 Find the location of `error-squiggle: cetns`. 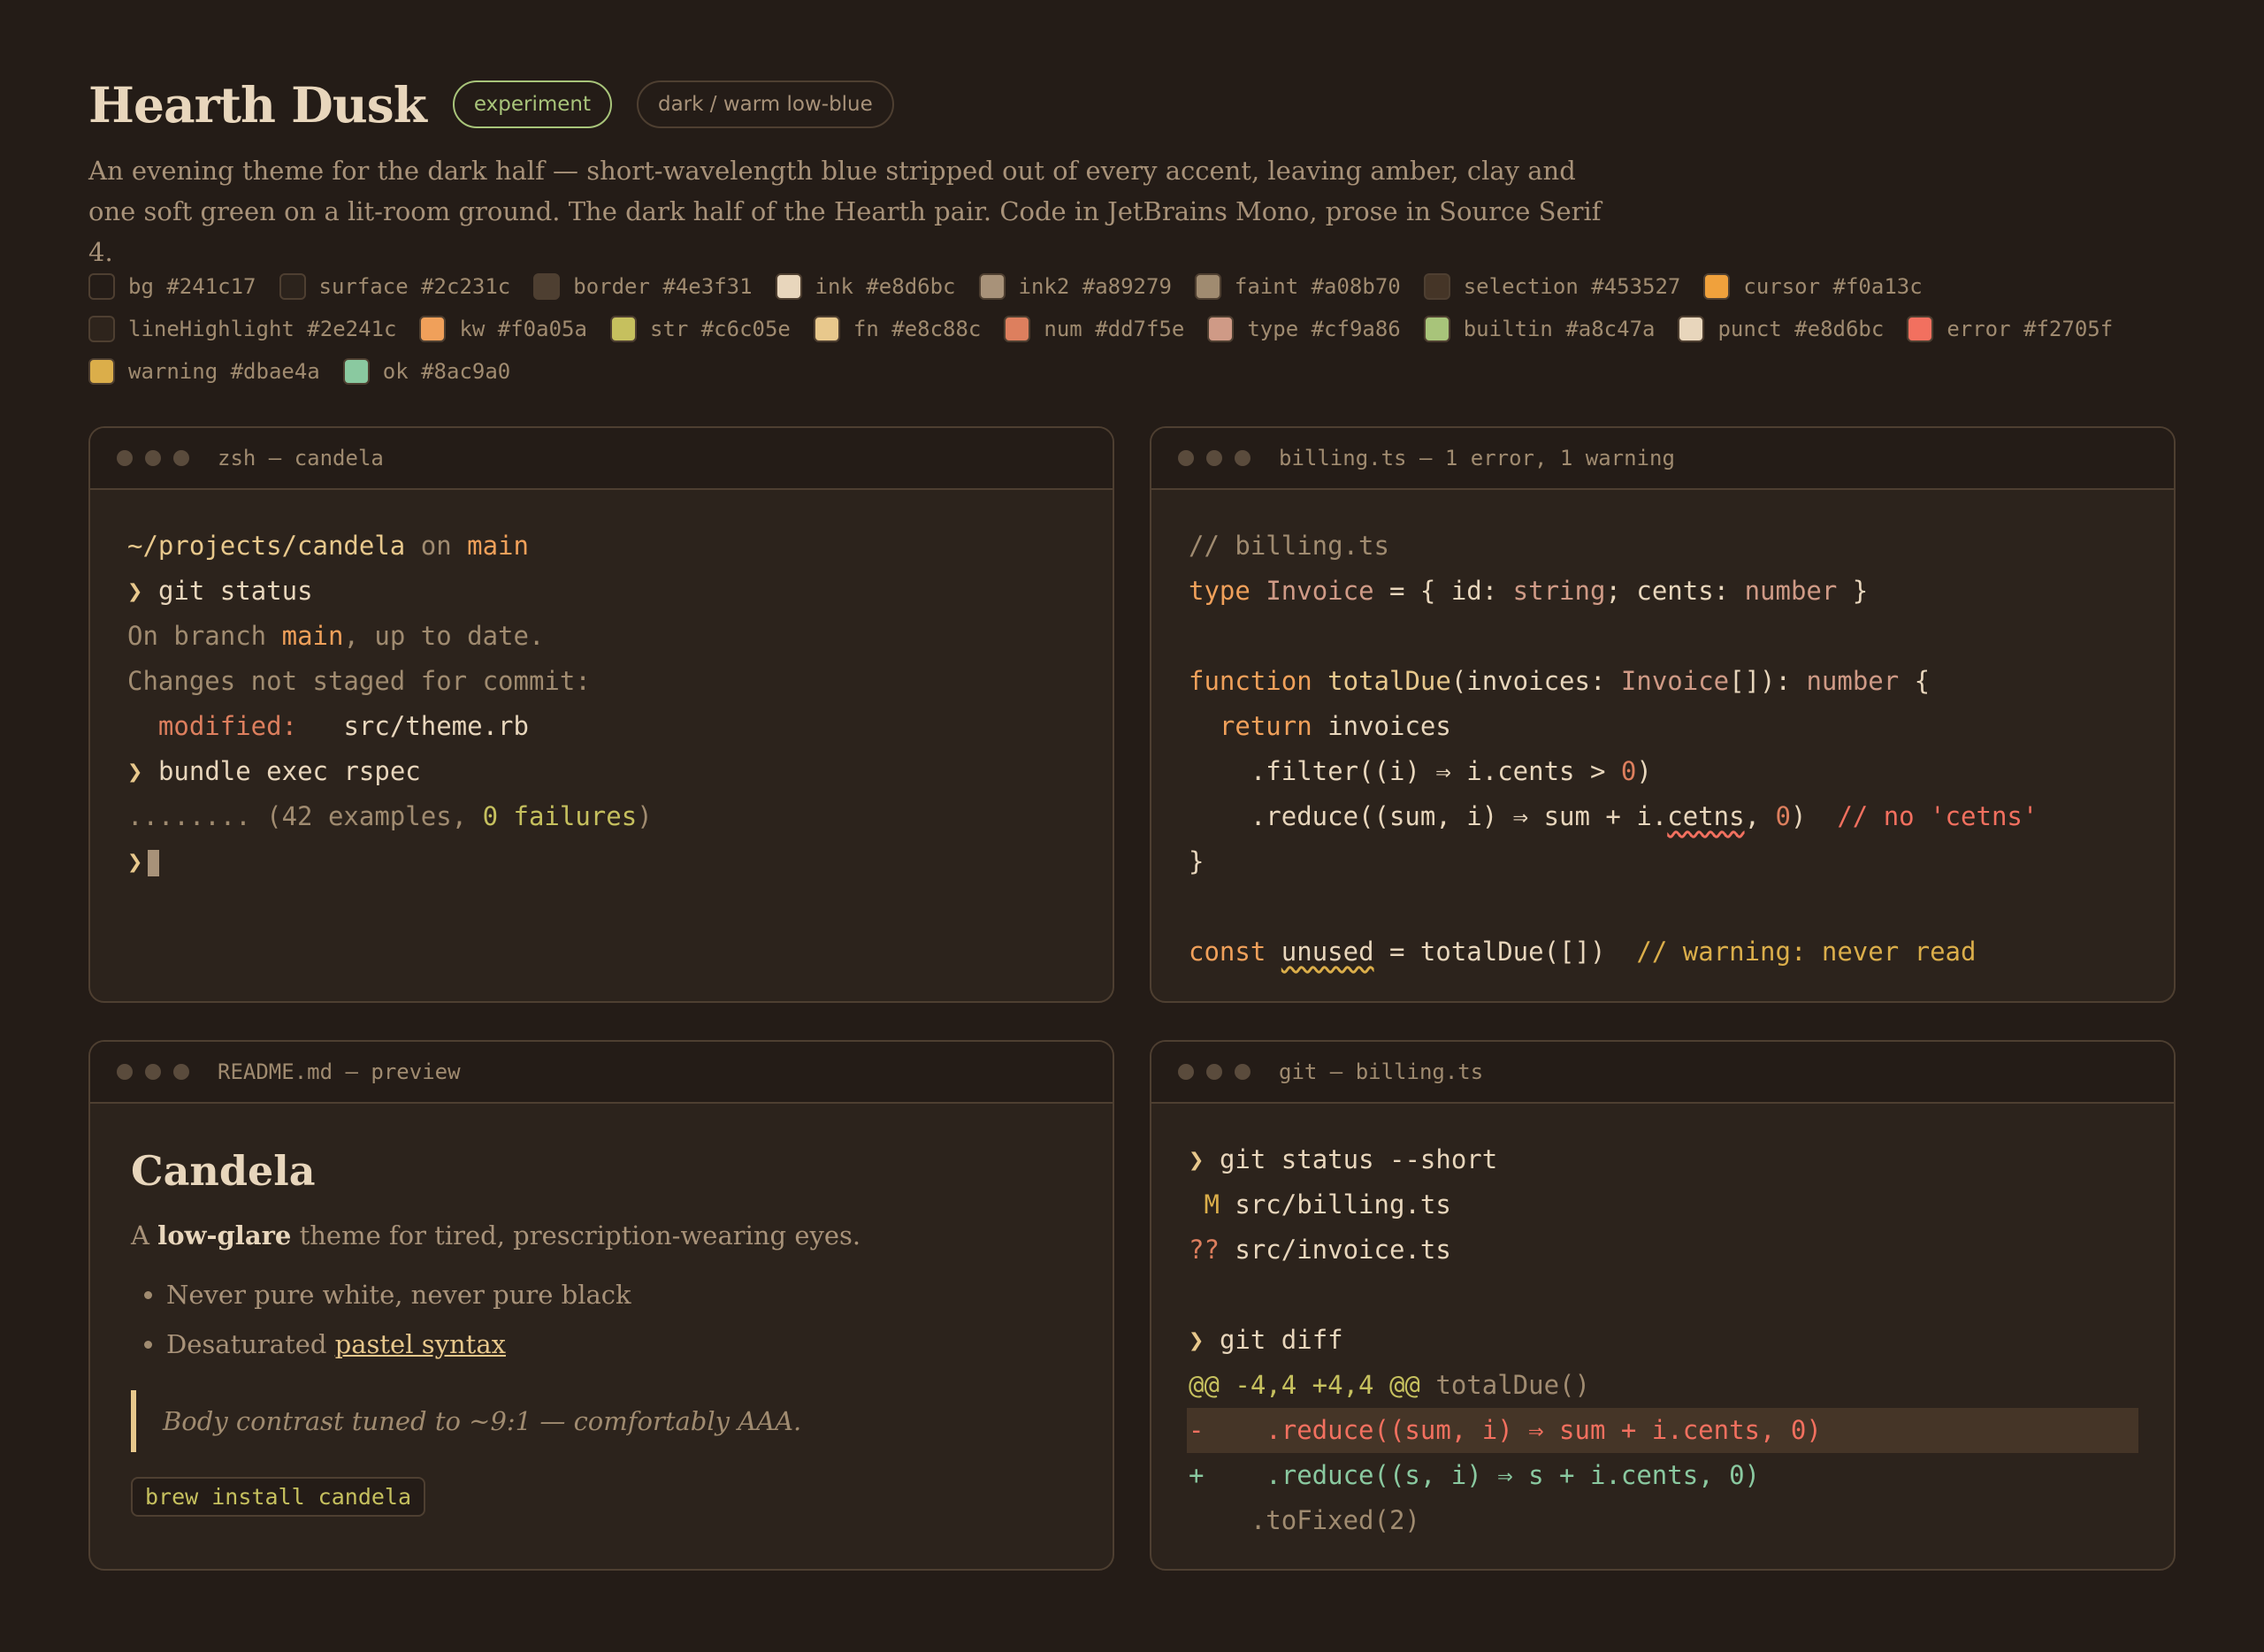

error-squiggle: cetns is located at coordinates (1705, 816).